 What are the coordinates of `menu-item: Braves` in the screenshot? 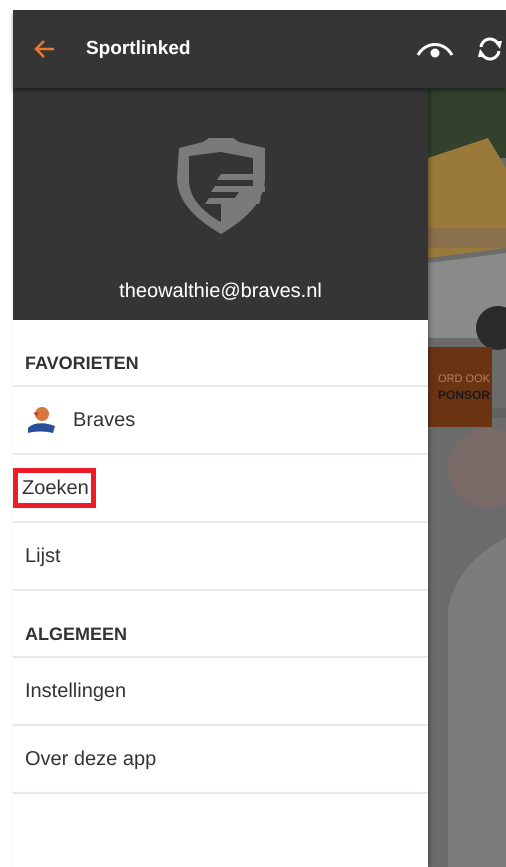 It's located at (104, 420).